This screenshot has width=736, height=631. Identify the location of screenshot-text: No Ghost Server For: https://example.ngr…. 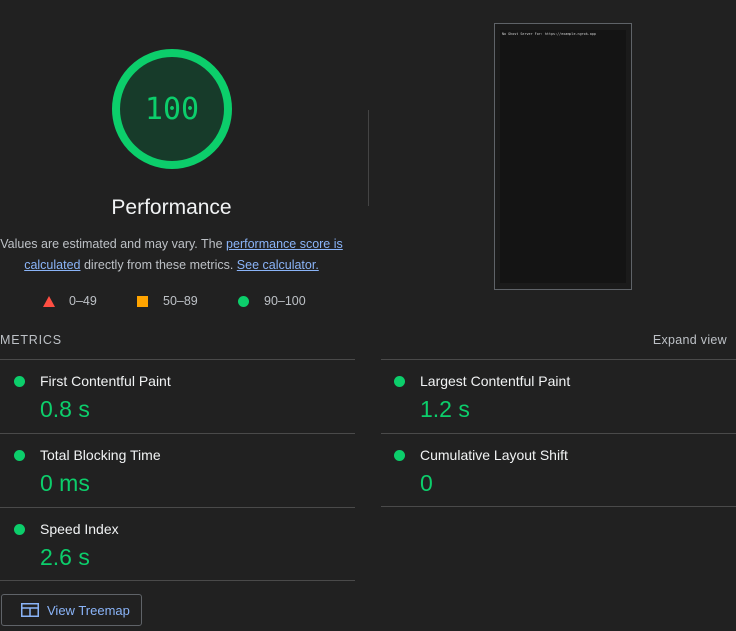
(549, 34).